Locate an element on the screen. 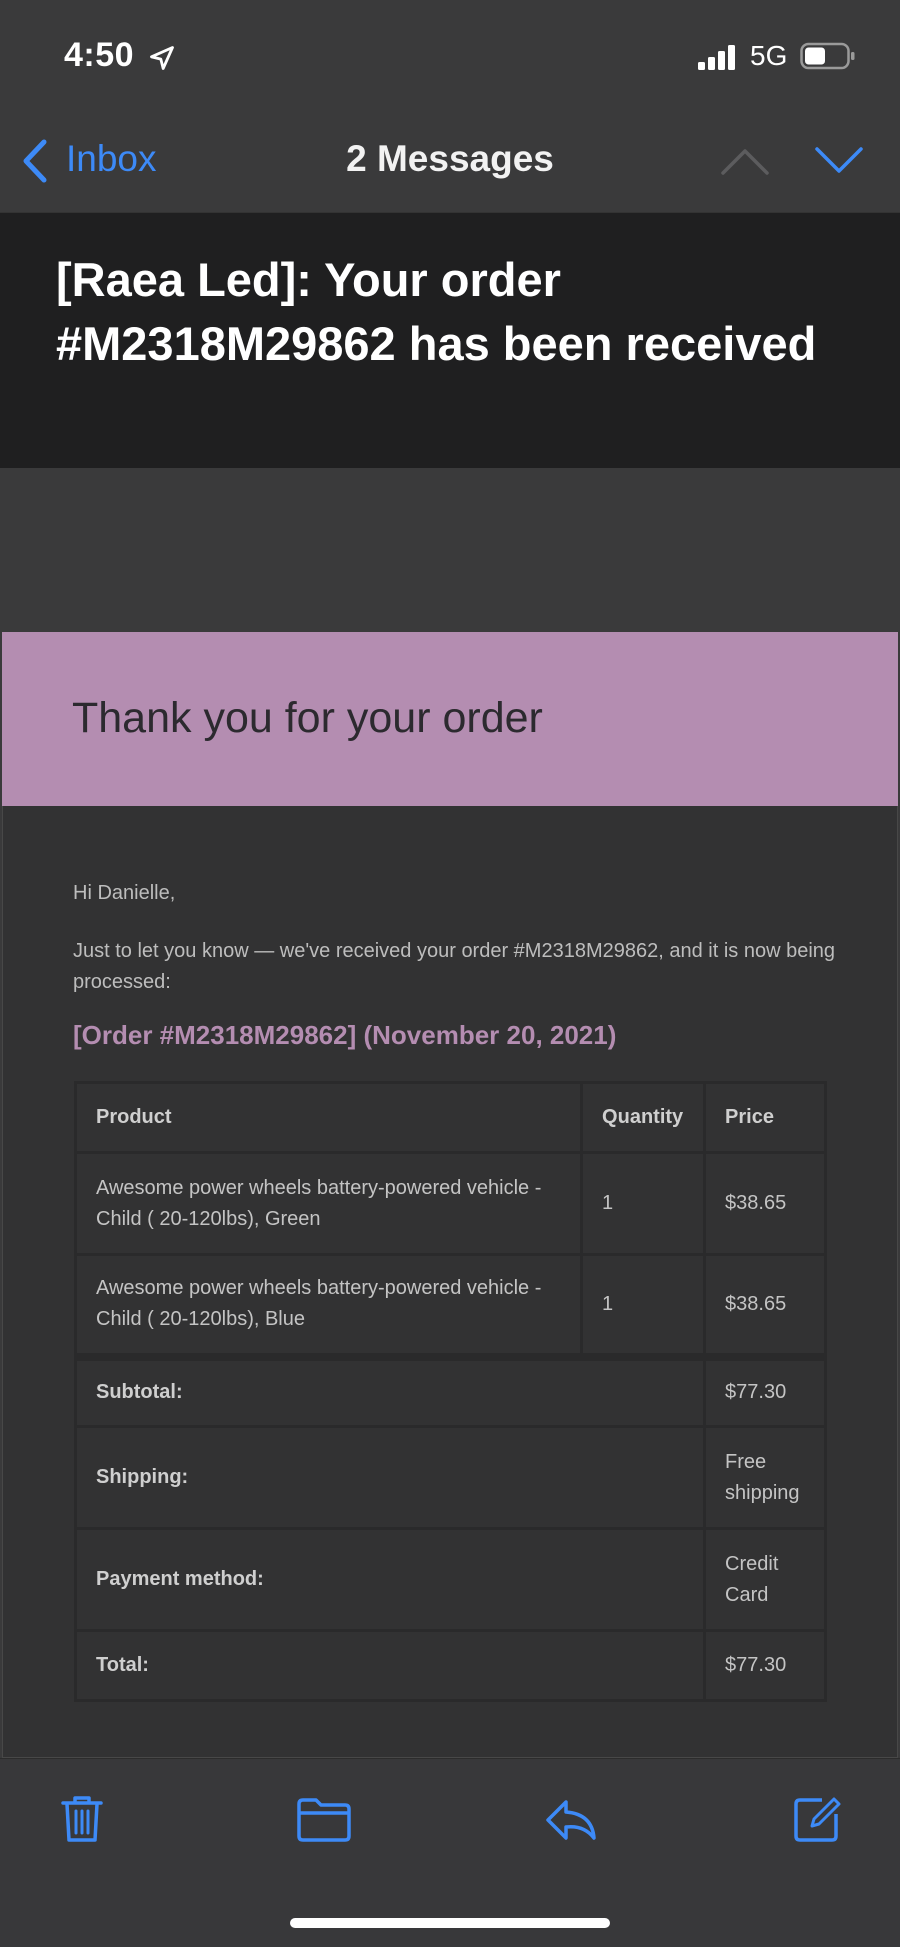  compose-icon is located at coordinates (817, 1819).